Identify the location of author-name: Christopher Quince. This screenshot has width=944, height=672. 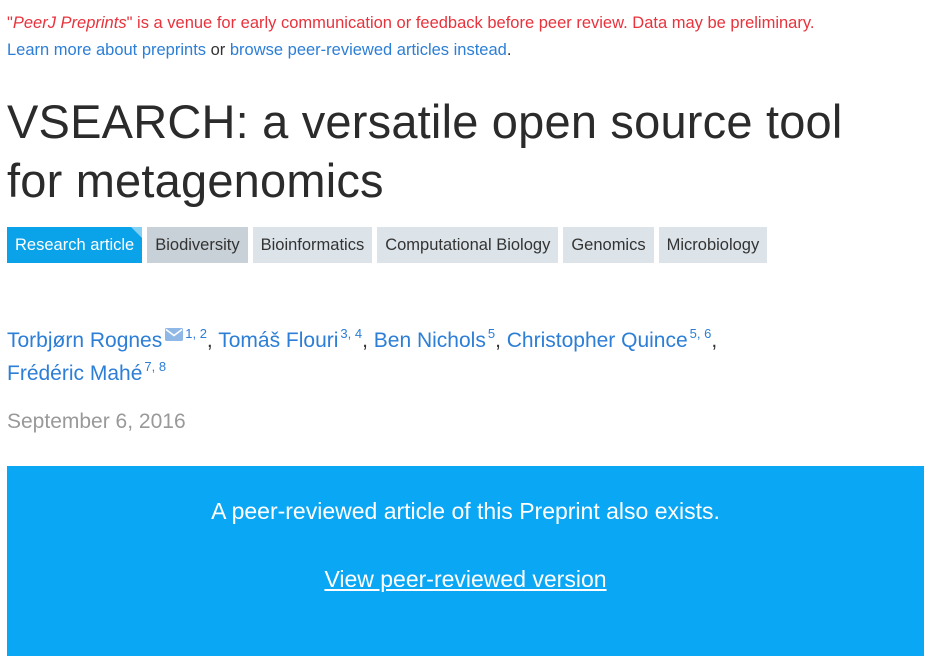
(597, 340).